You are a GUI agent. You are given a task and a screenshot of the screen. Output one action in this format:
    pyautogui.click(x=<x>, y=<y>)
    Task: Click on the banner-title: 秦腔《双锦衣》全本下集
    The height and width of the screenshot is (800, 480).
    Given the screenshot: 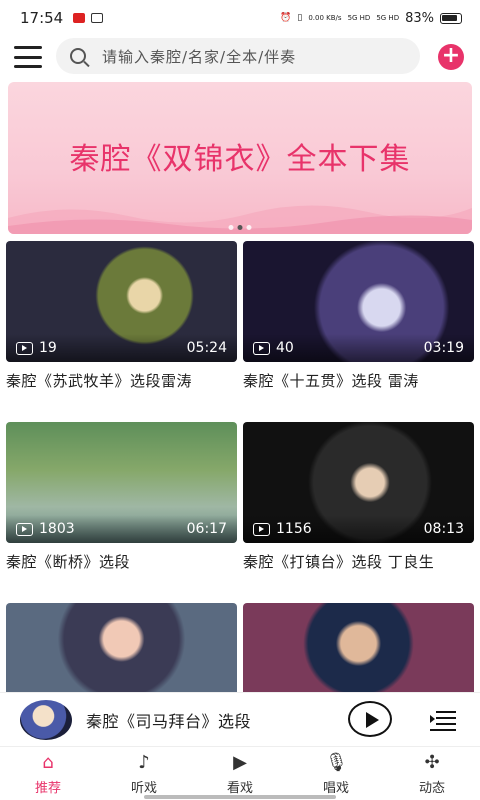 What is the action you would take?
    pyautogui.click(x=240, y=159)
    